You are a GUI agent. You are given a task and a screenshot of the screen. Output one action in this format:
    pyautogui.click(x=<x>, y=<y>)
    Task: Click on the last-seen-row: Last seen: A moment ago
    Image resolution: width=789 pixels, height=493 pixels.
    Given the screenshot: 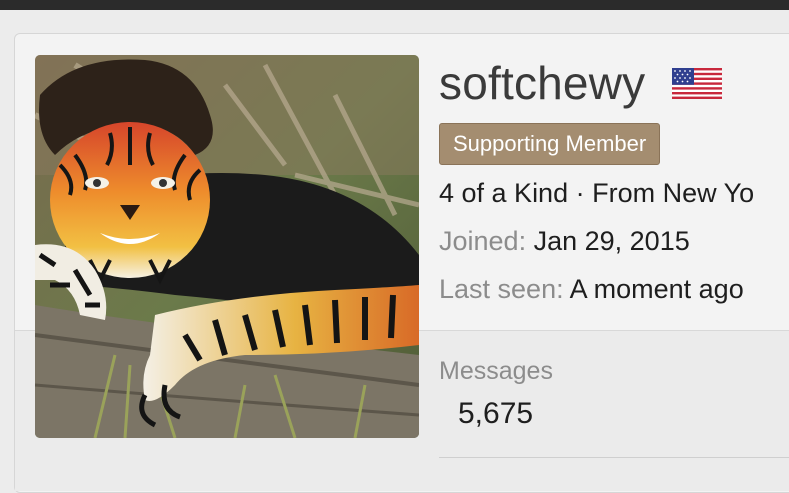 What is the action you would take?
    pyautogui.click(x=591, y=289)
    